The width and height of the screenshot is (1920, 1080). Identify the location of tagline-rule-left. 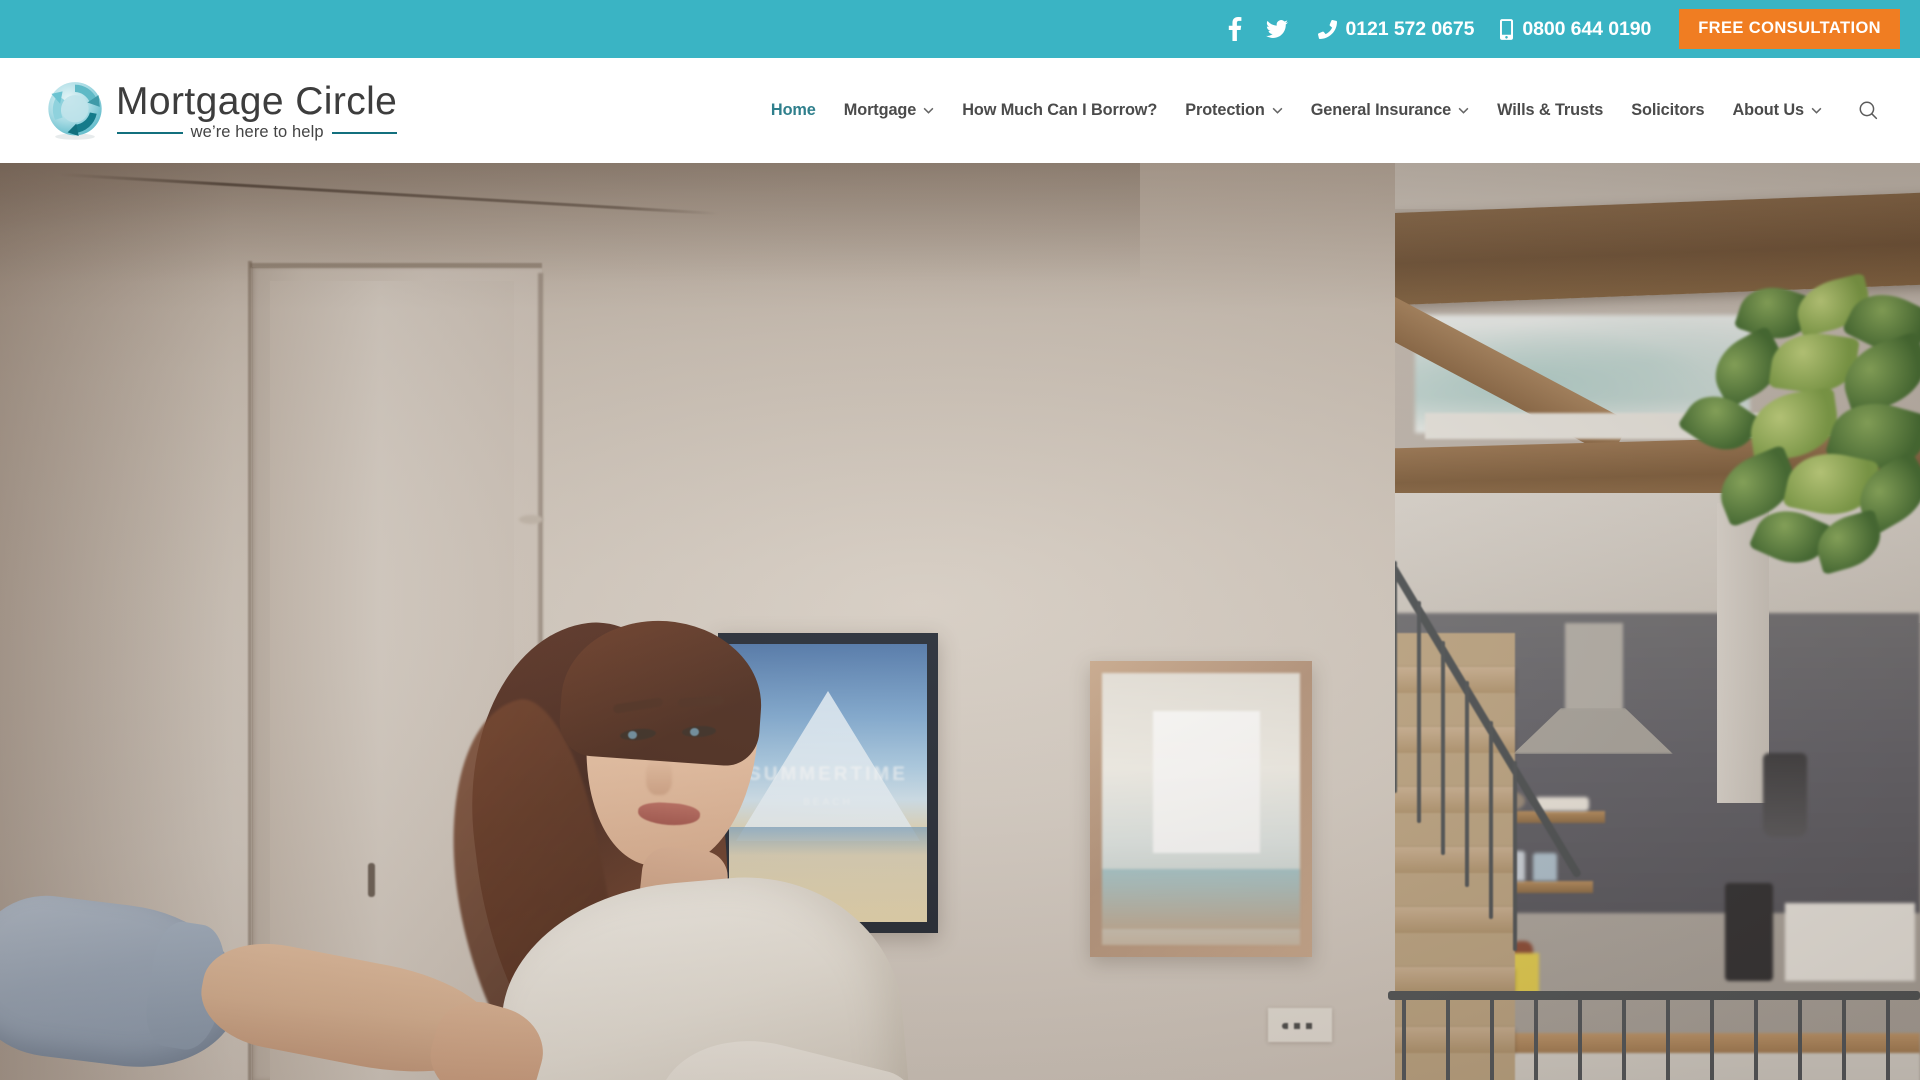
(150, 132).